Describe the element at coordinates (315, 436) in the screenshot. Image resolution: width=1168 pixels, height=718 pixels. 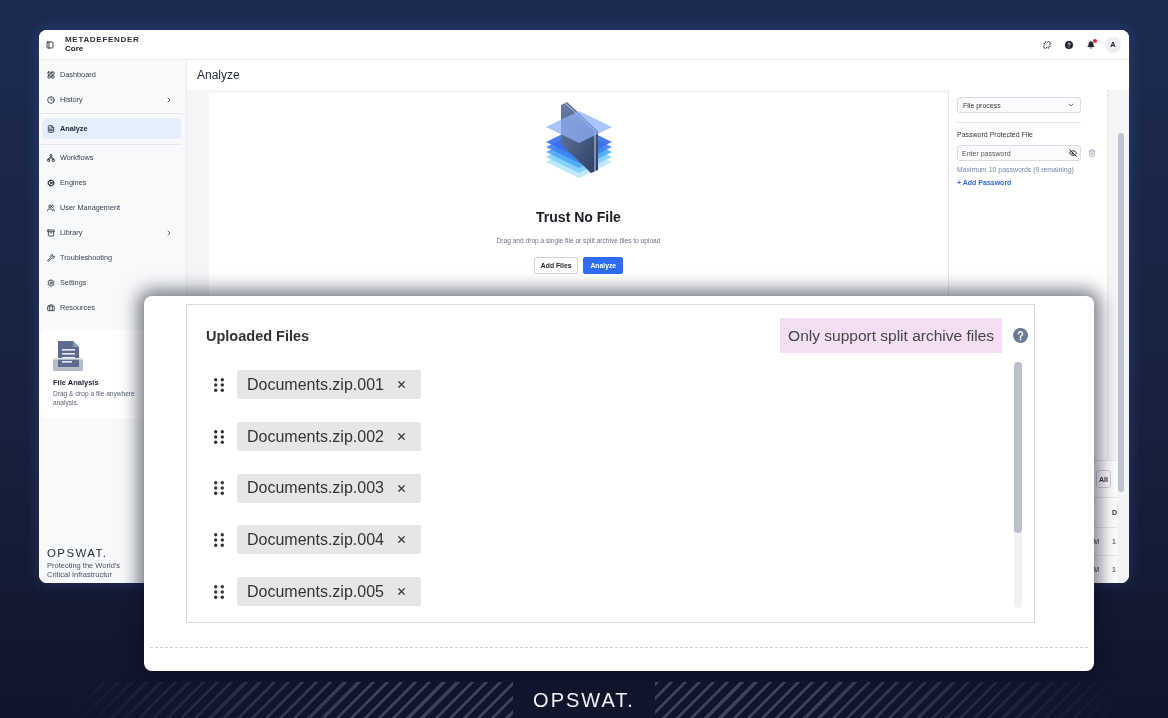
I see `file-name: Documents.zip.002` at that location.